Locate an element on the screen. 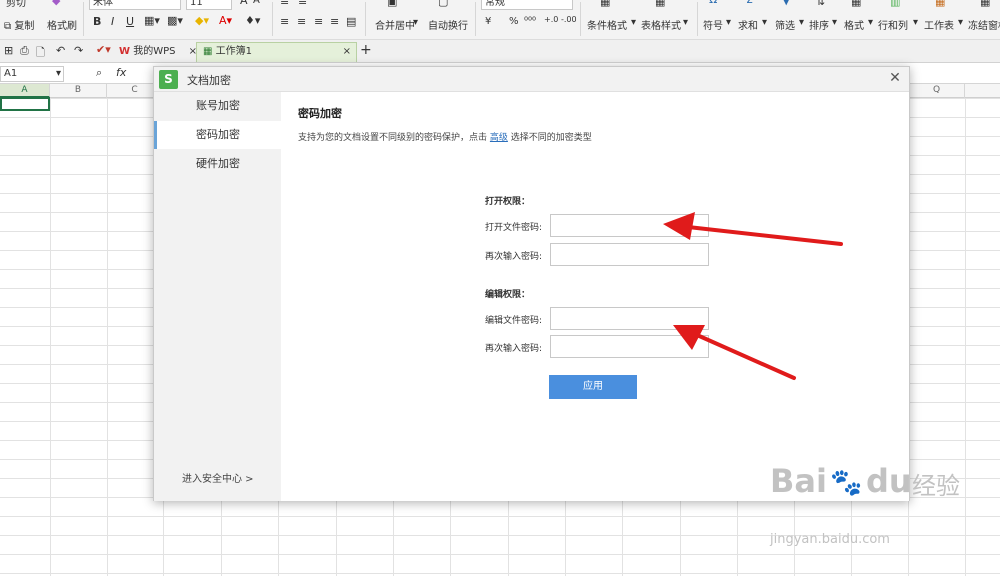  copy-button: ⧉ 复制 is located at coordinates (19, 24).